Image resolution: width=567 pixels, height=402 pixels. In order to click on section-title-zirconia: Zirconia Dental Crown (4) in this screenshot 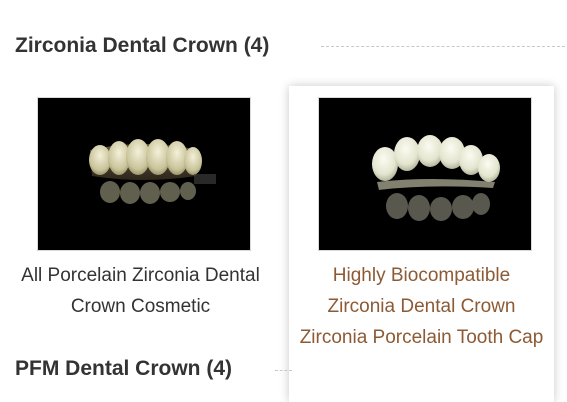, I will do `click(142, 45)`.